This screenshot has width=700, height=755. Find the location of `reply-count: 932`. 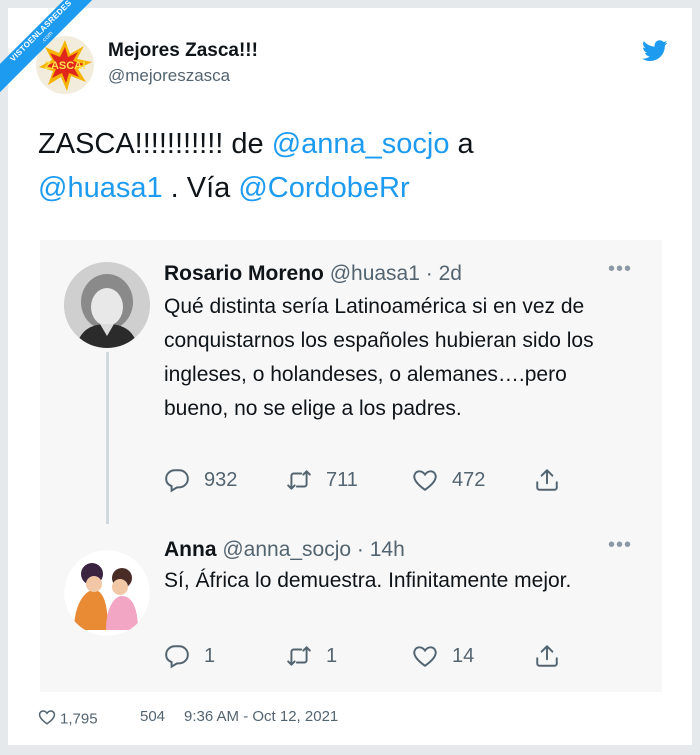

reply-count: 932 is located at coordinates (221, 479).